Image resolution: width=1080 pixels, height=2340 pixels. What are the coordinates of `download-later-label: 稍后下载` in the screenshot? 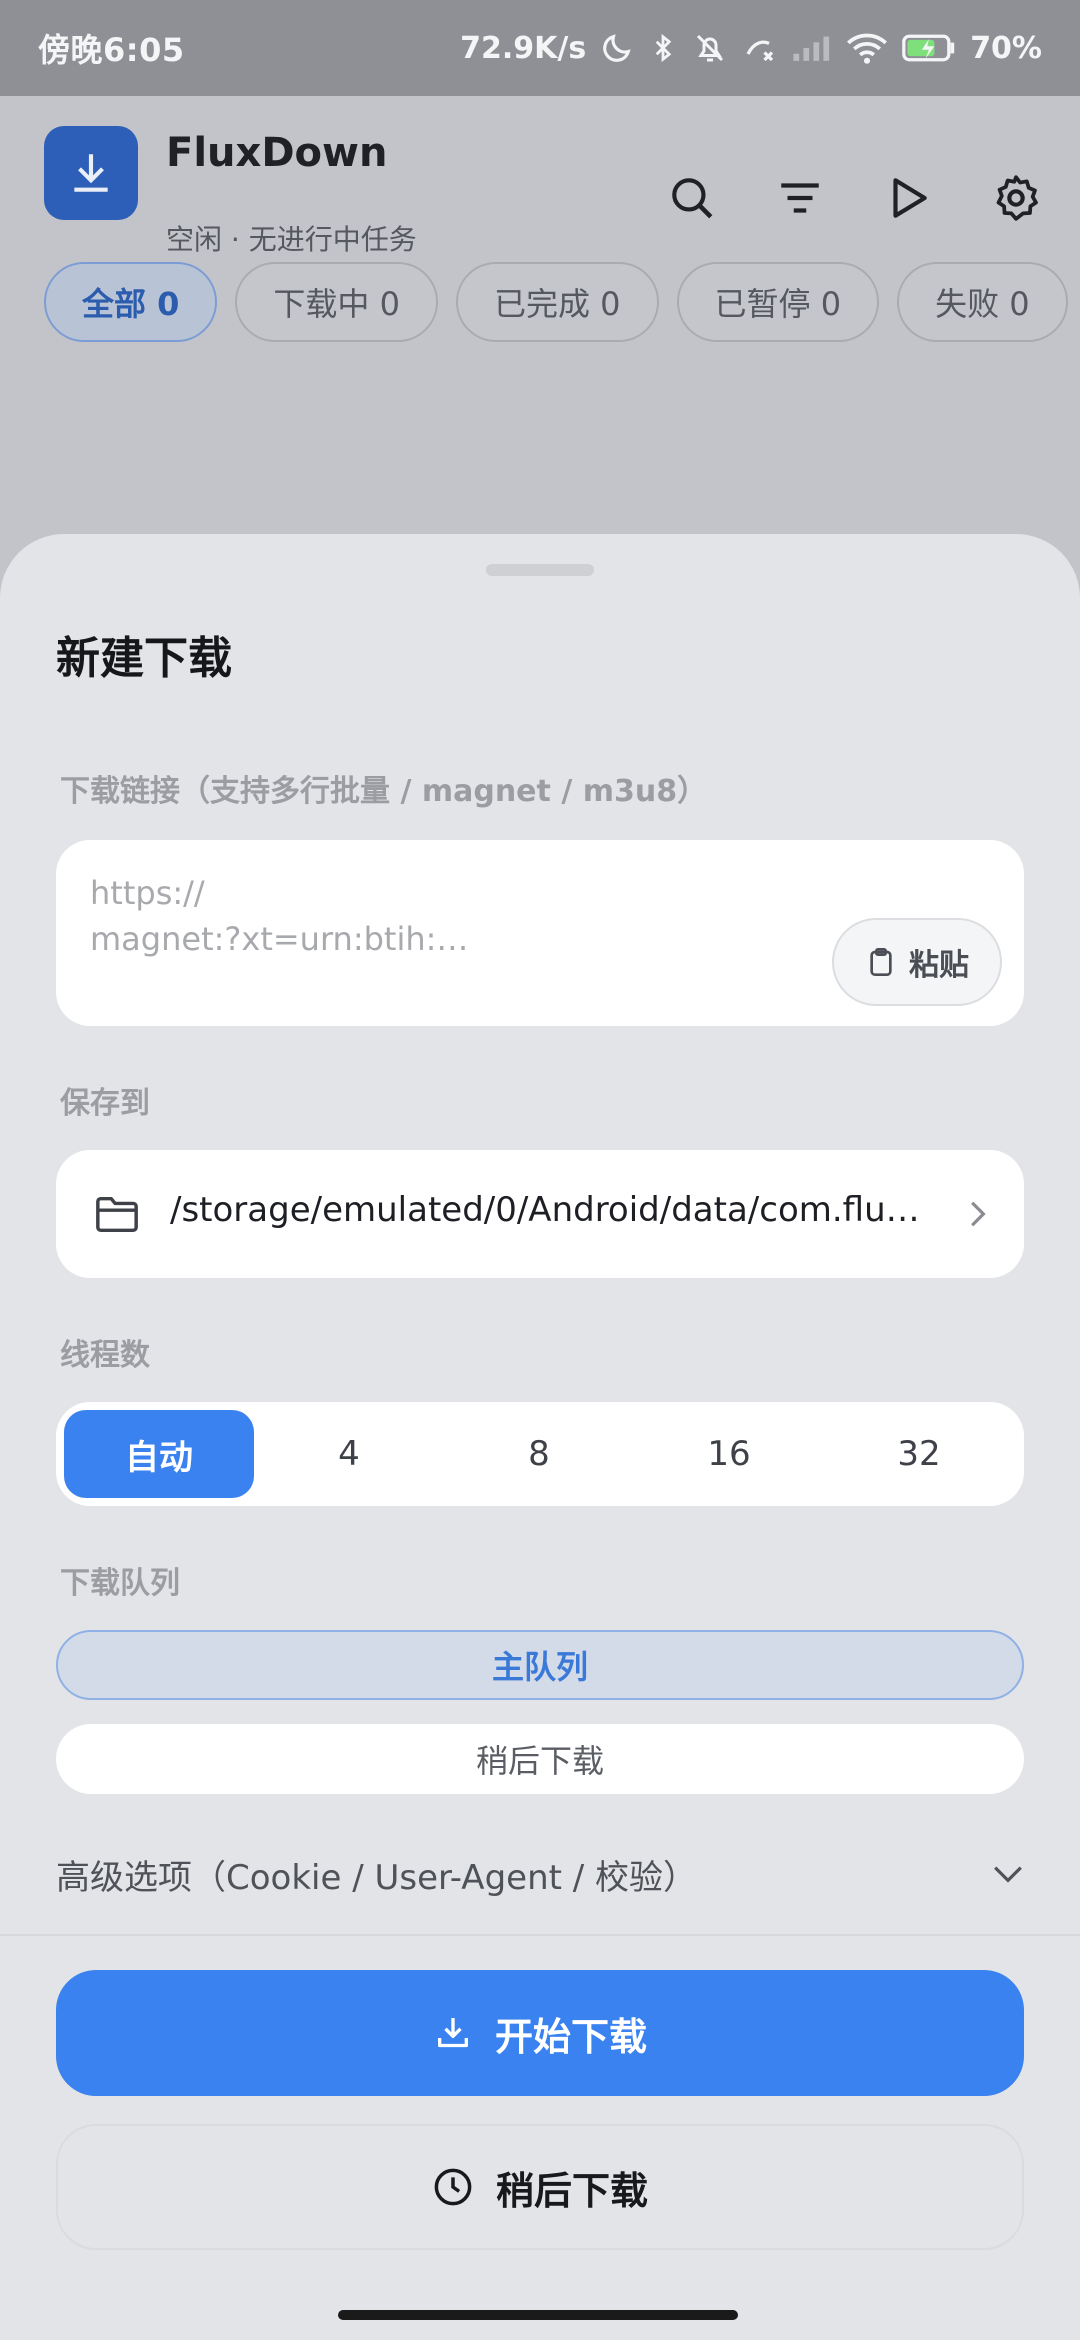 It's located at (571, 2190).